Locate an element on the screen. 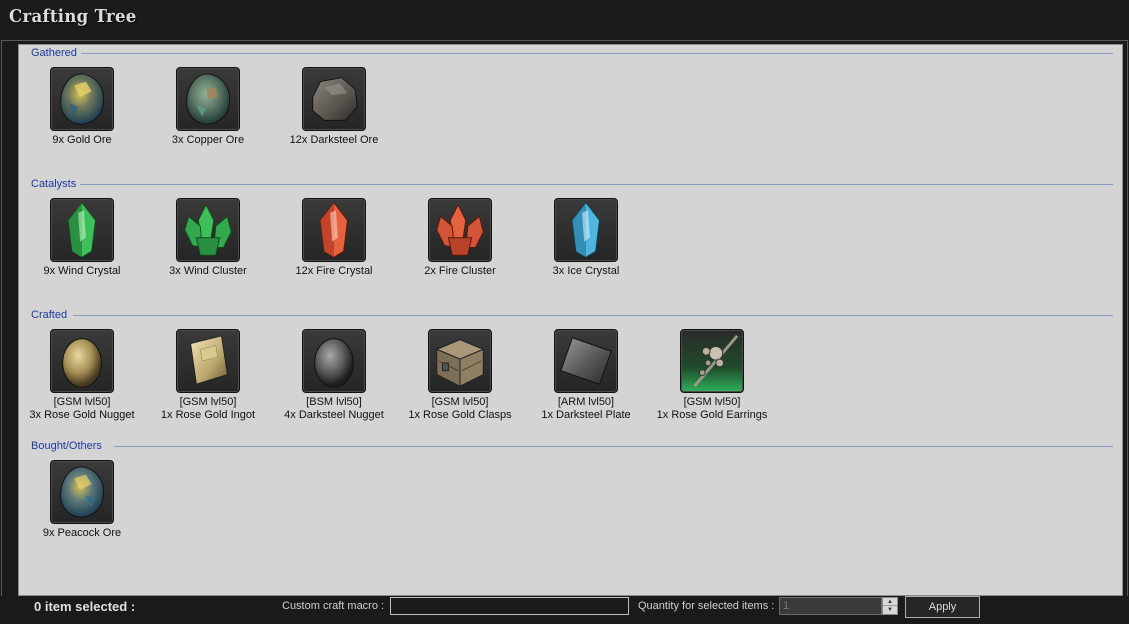 This screenshot has height=624, width=1129. item-rose-gold-clasps: [GSM lvl50] 1x Rose Gold Clasps is located at coordinates (459, 379).